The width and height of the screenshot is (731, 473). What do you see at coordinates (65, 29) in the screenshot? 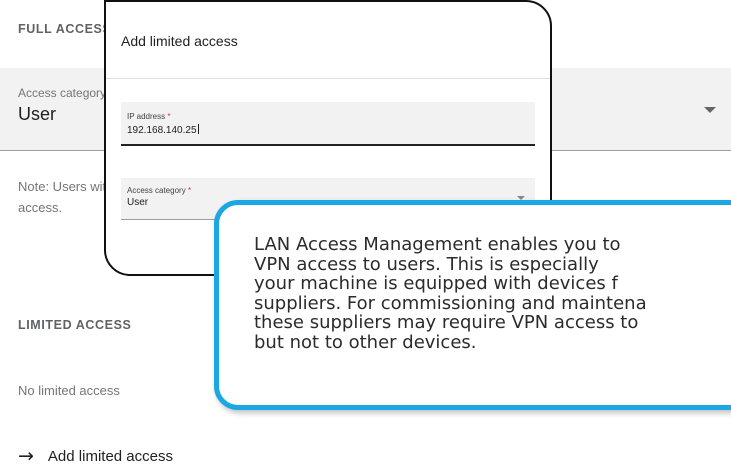
I see `full-access-title: FULL ACCESS` at bounding box center [65, 29].